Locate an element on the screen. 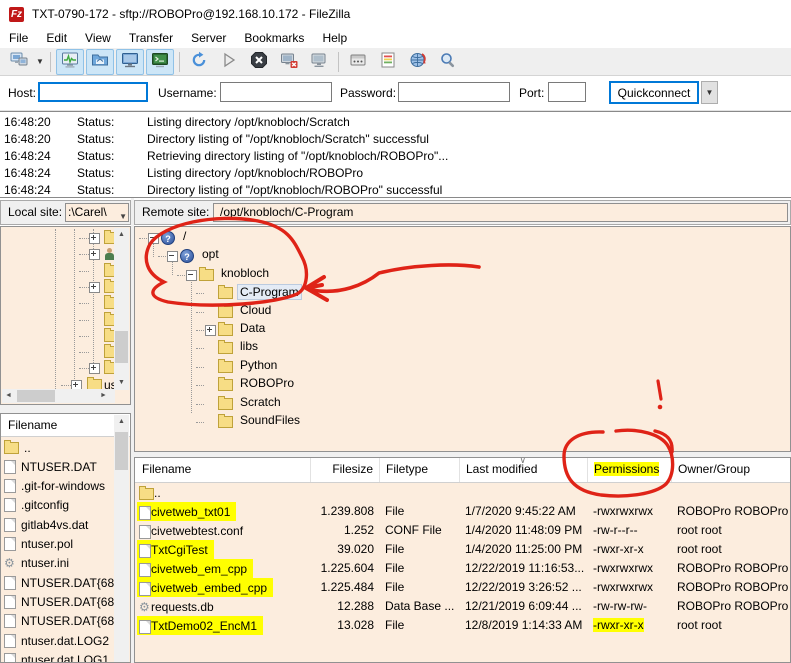 Image resolution: width=791 pixels, height=663 pixels. remote-file-row: .. is located at coordinates (462, 492).